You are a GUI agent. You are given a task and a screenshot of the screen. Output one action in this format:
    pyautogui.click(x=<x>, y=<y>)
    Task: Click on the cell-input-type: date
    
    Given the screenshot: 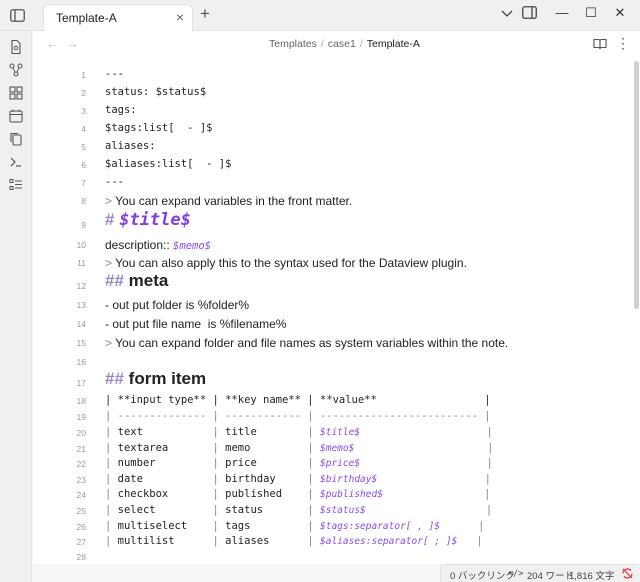 What is the action you would take?
    pyautogui.click(x=130, y=478)
    